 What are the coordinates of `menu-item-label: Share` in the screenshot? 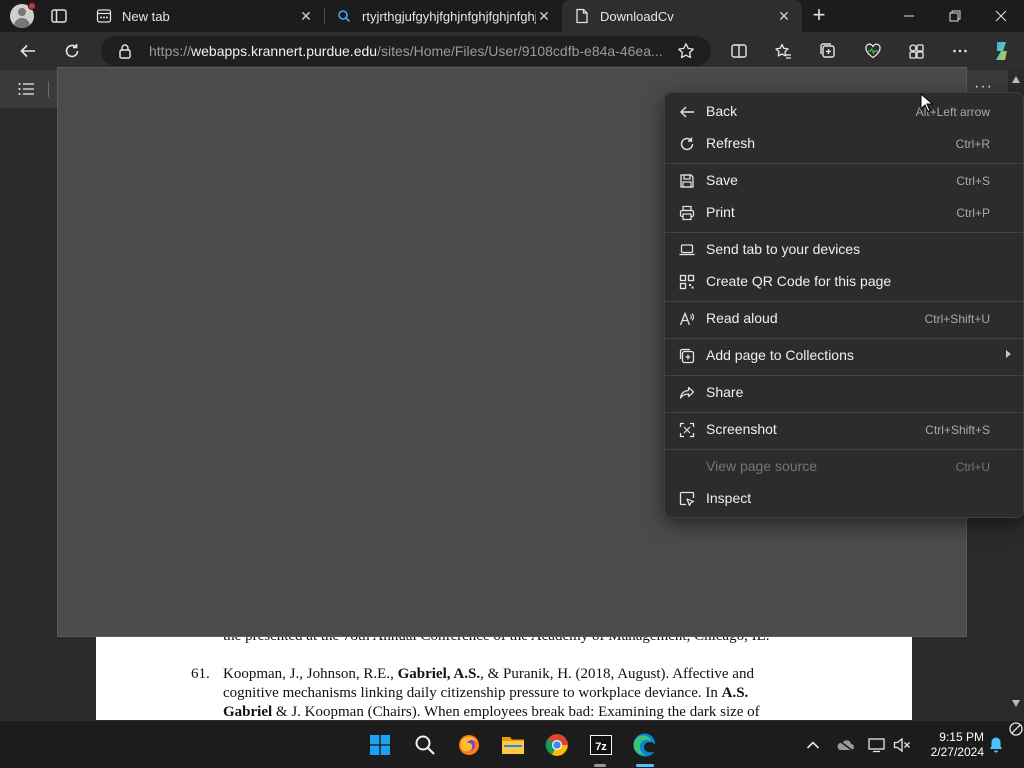 It's located at (725, 392).